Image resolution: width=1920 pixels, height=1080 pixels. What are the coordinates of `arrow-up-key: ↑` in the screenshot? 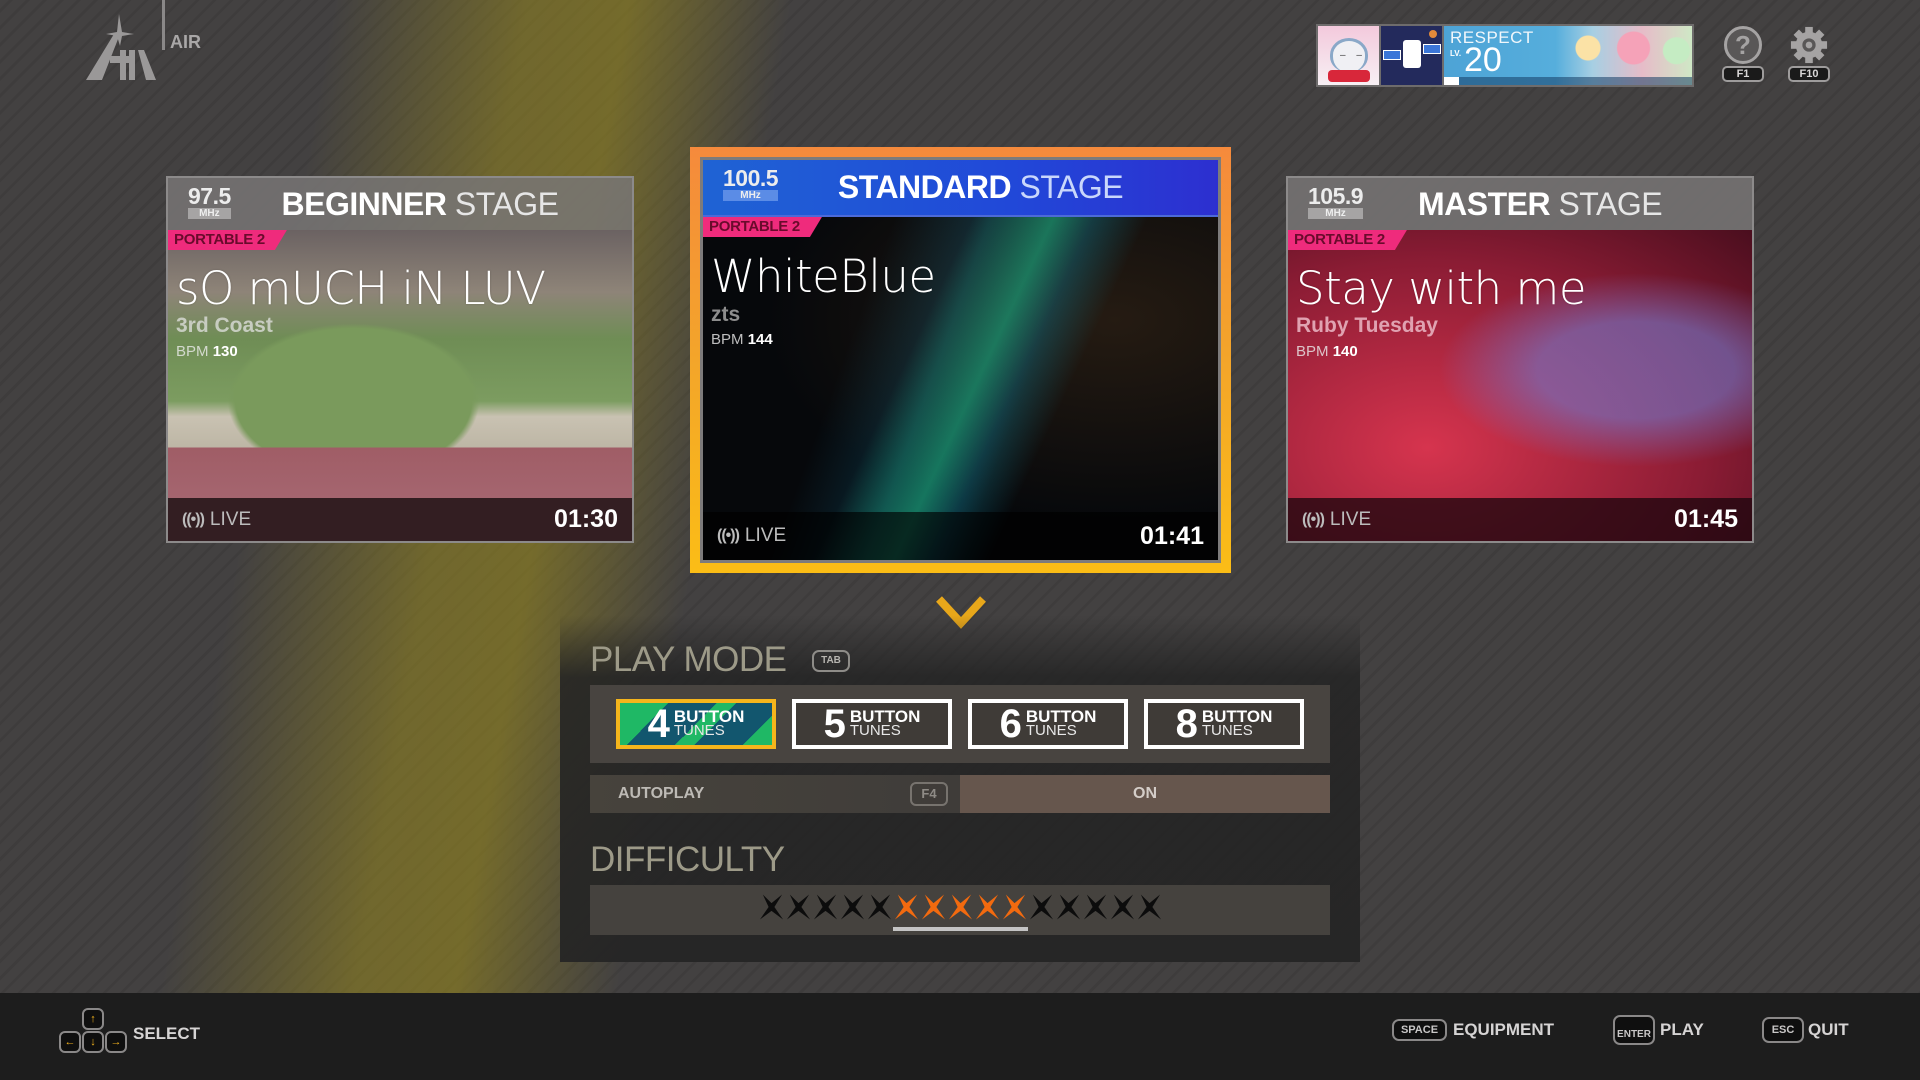 It's located at (93, 1019).